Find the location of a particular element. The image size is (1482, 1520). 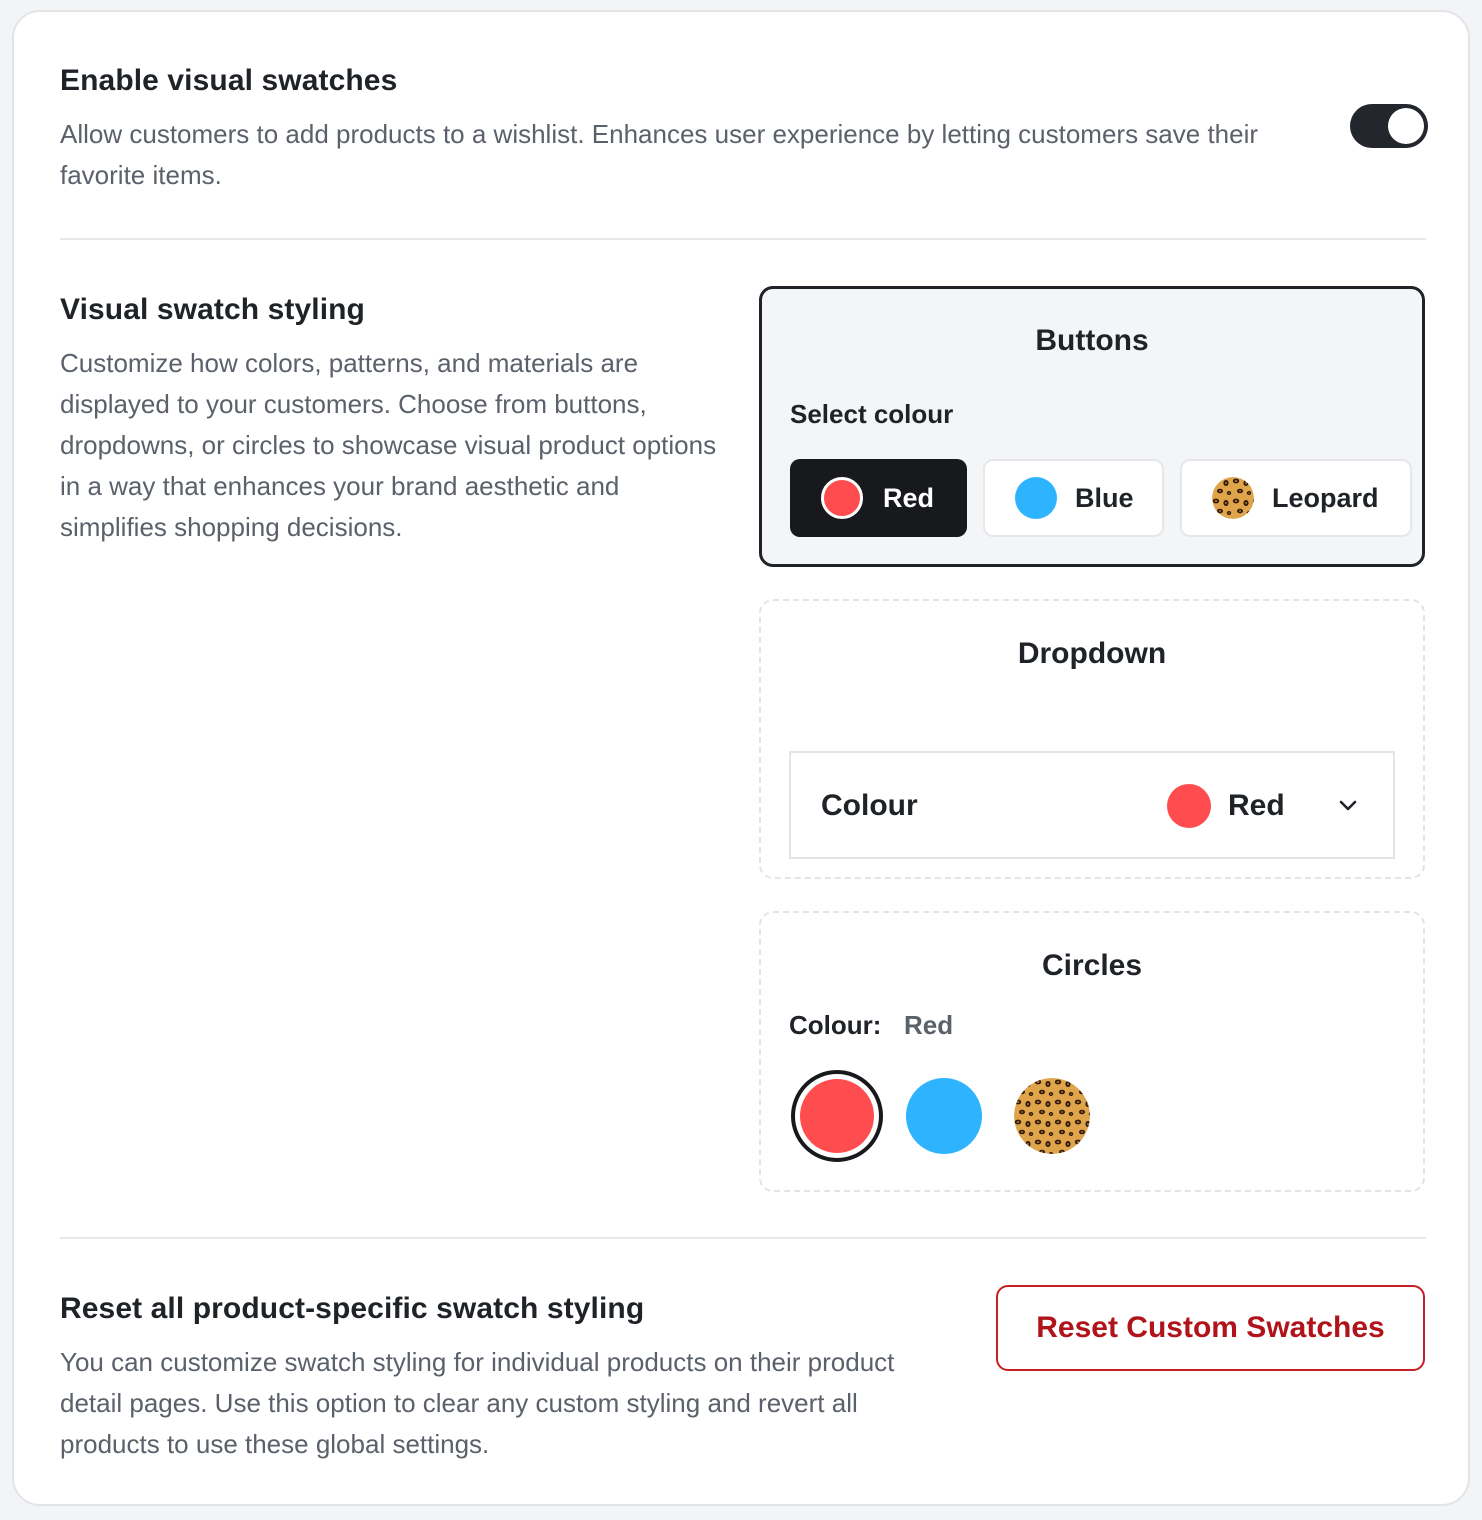

swatch-button-label: Red is located at coordinates (909, 497).